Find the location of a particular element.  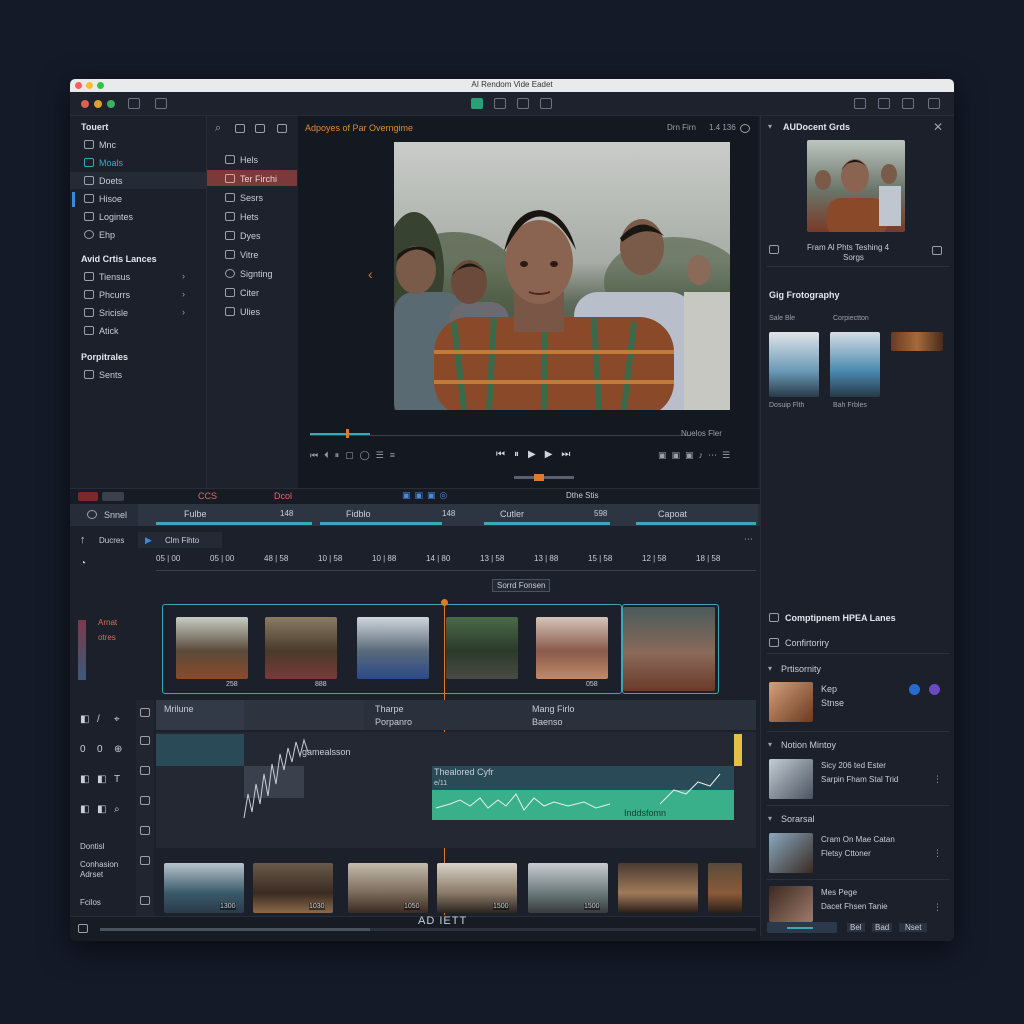

timeline-tab: Snnel is located at coordinates (115, 515).